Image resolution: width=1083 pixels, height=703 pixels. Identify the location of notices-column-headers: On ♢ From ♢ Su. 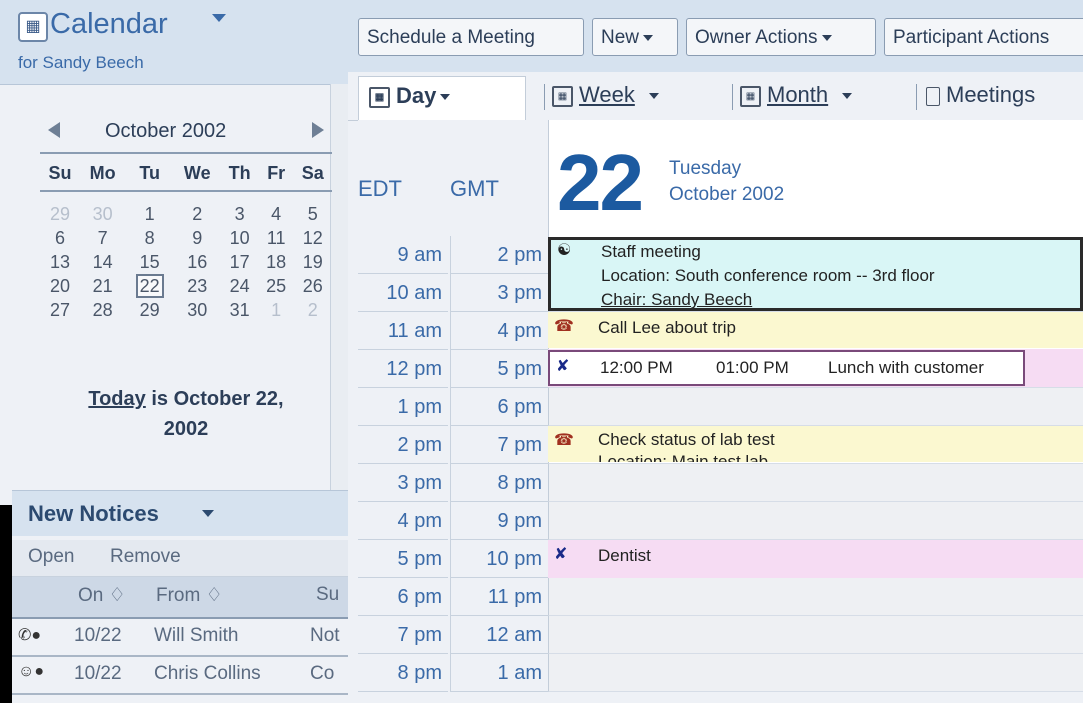
(180, 598).